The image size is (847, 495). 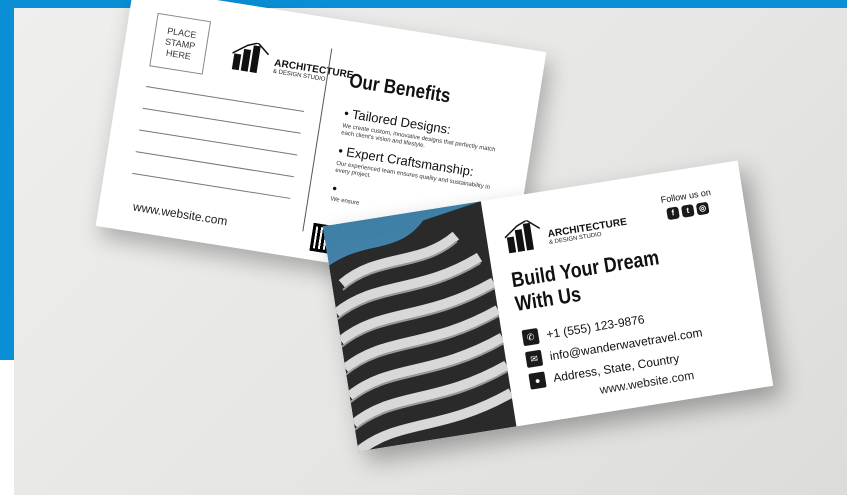 I want to click on front-logo: ARCHITECTURE & DESIGN STUDIO, so click(x=566, y=229).